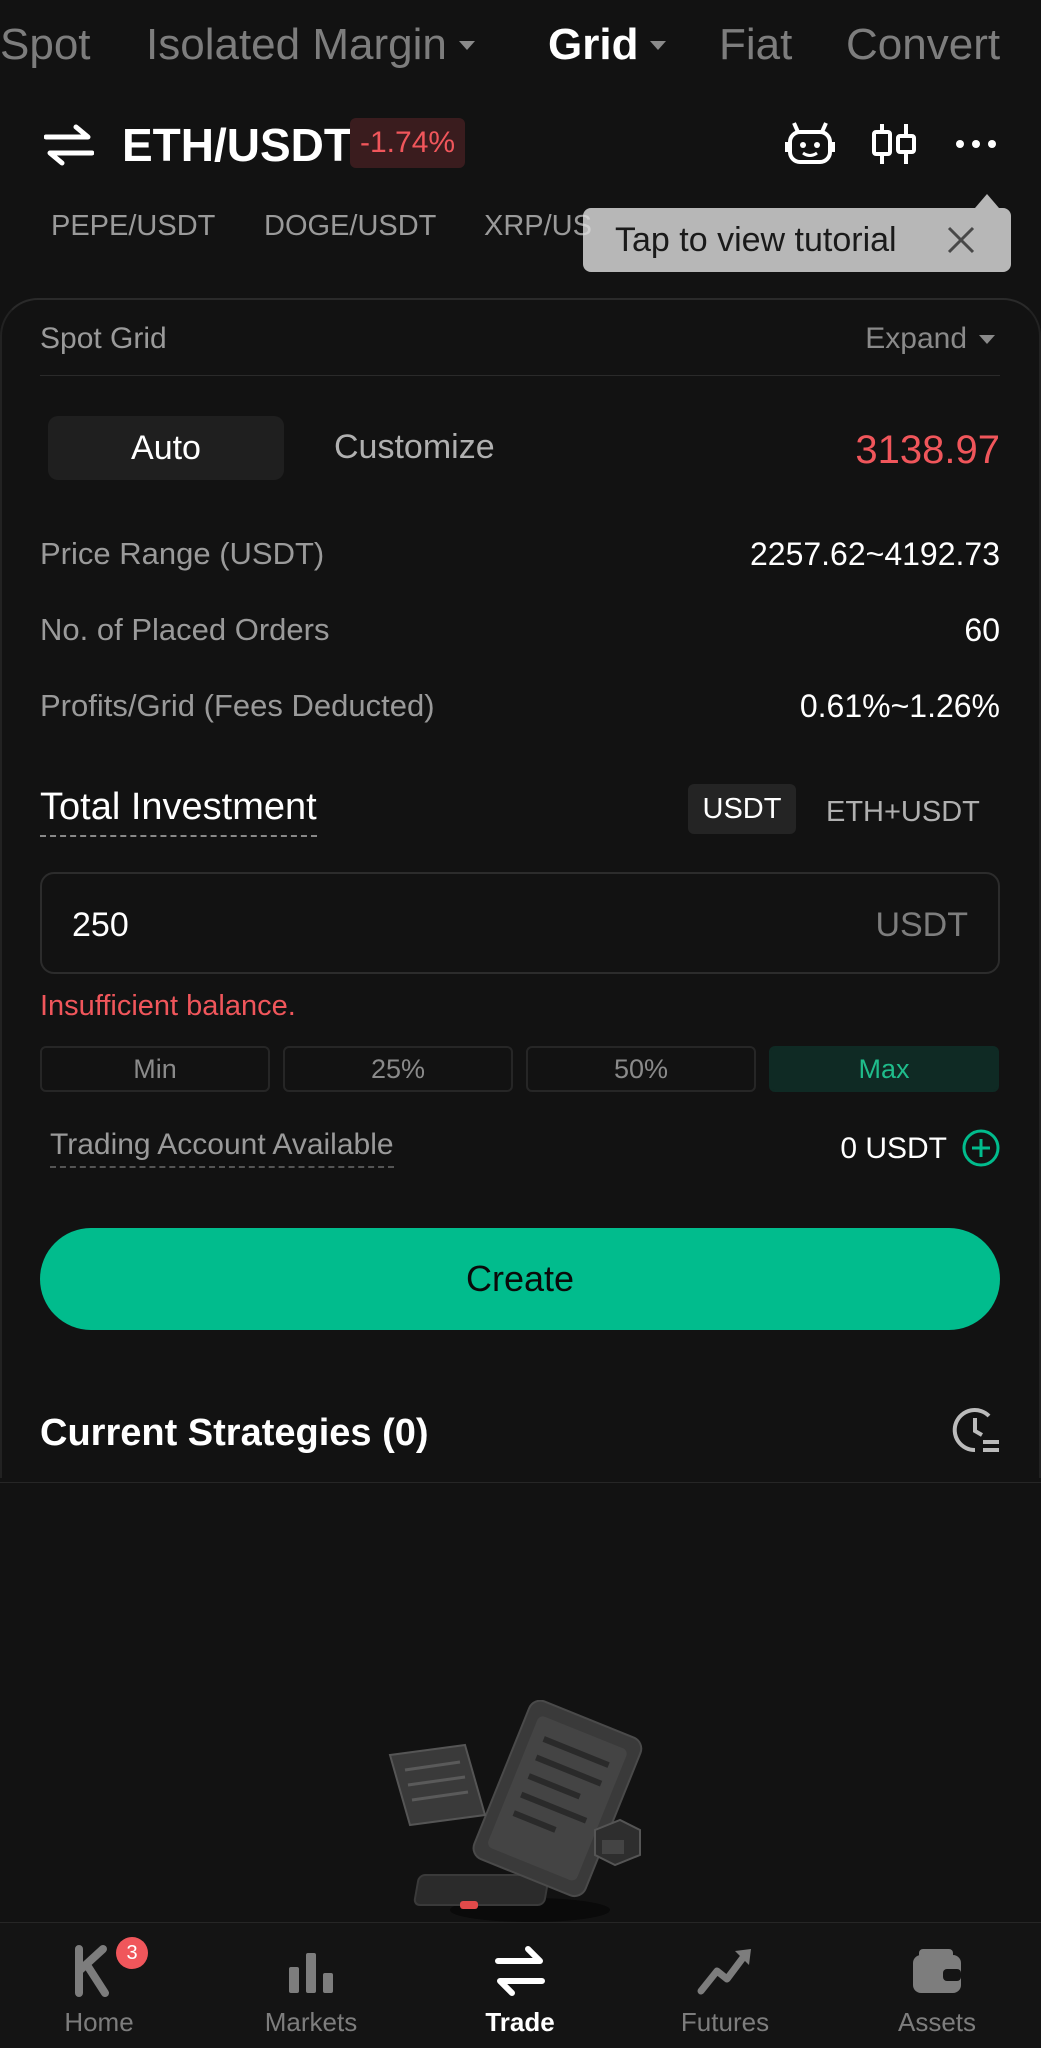  I want to click on pair-tab-xrp: XRP/US, so click(538, 226).